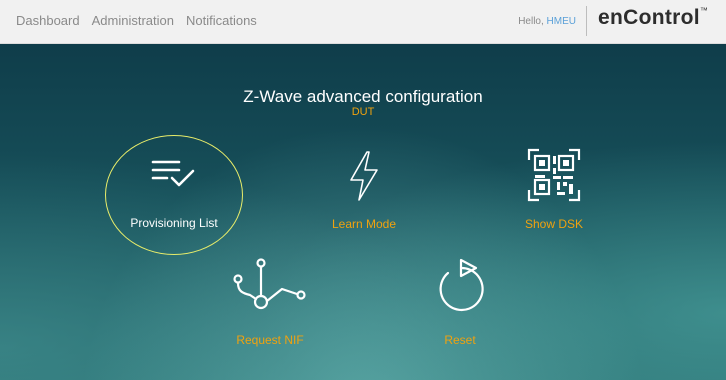 The width and height of the screenshot is (726, 380). What do you see at coordinates (586, 21) in the screenshot?
I see `header-divider` at bounding box center [586, 21].